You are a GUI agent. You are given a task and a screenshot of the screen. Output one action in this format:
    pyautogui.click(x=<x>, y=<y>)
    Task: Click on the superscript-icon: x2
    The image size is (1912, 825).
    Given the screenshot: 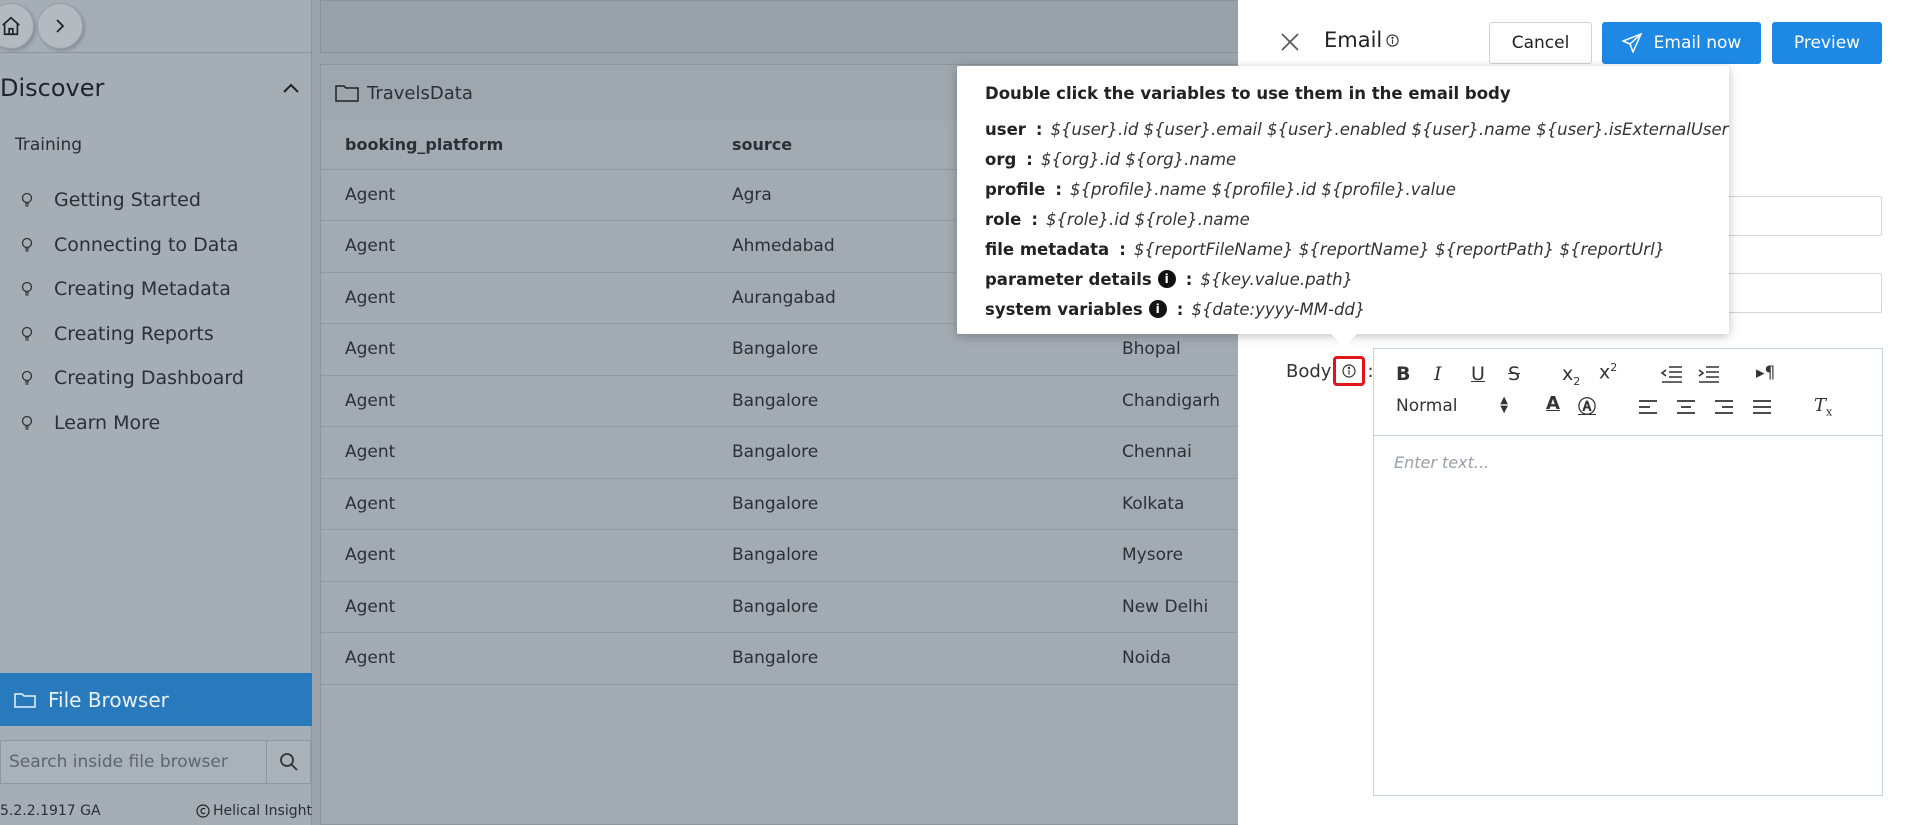 What is the action you would take?
    pyautogui.click(x=1608, y=372)
    